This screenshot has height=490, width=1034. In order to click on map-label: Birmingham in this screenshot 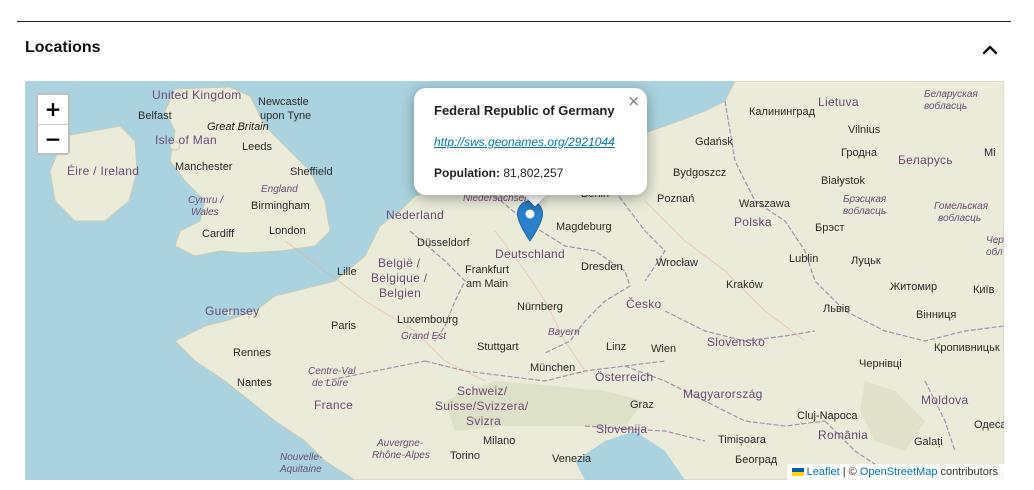, I will do `click(280, 206)`.